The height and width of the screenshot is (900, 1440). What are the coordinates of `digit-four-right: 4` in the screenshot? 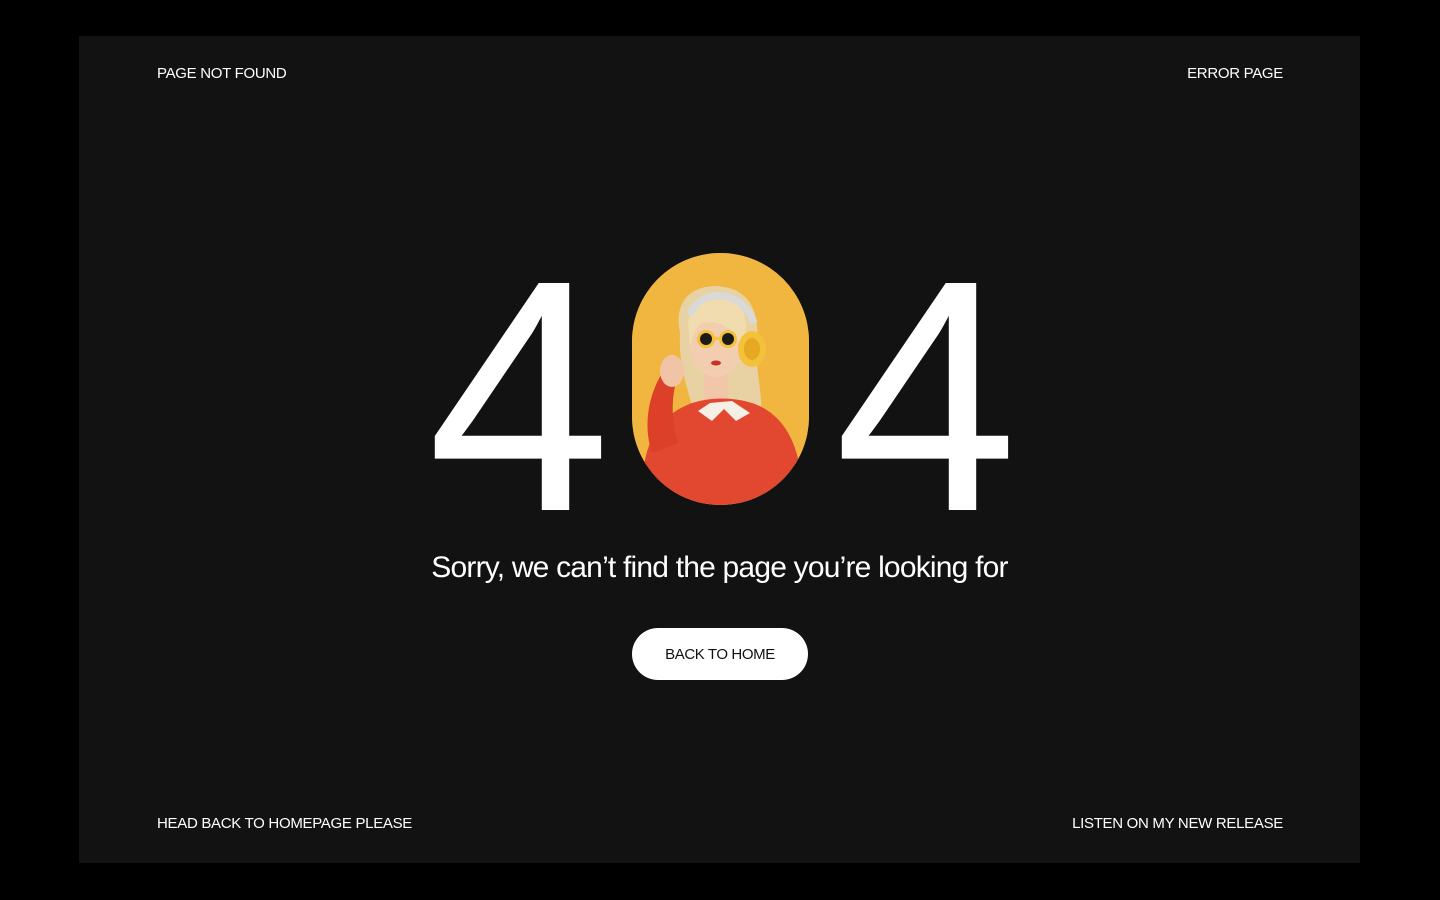 It's located at (926, 395).